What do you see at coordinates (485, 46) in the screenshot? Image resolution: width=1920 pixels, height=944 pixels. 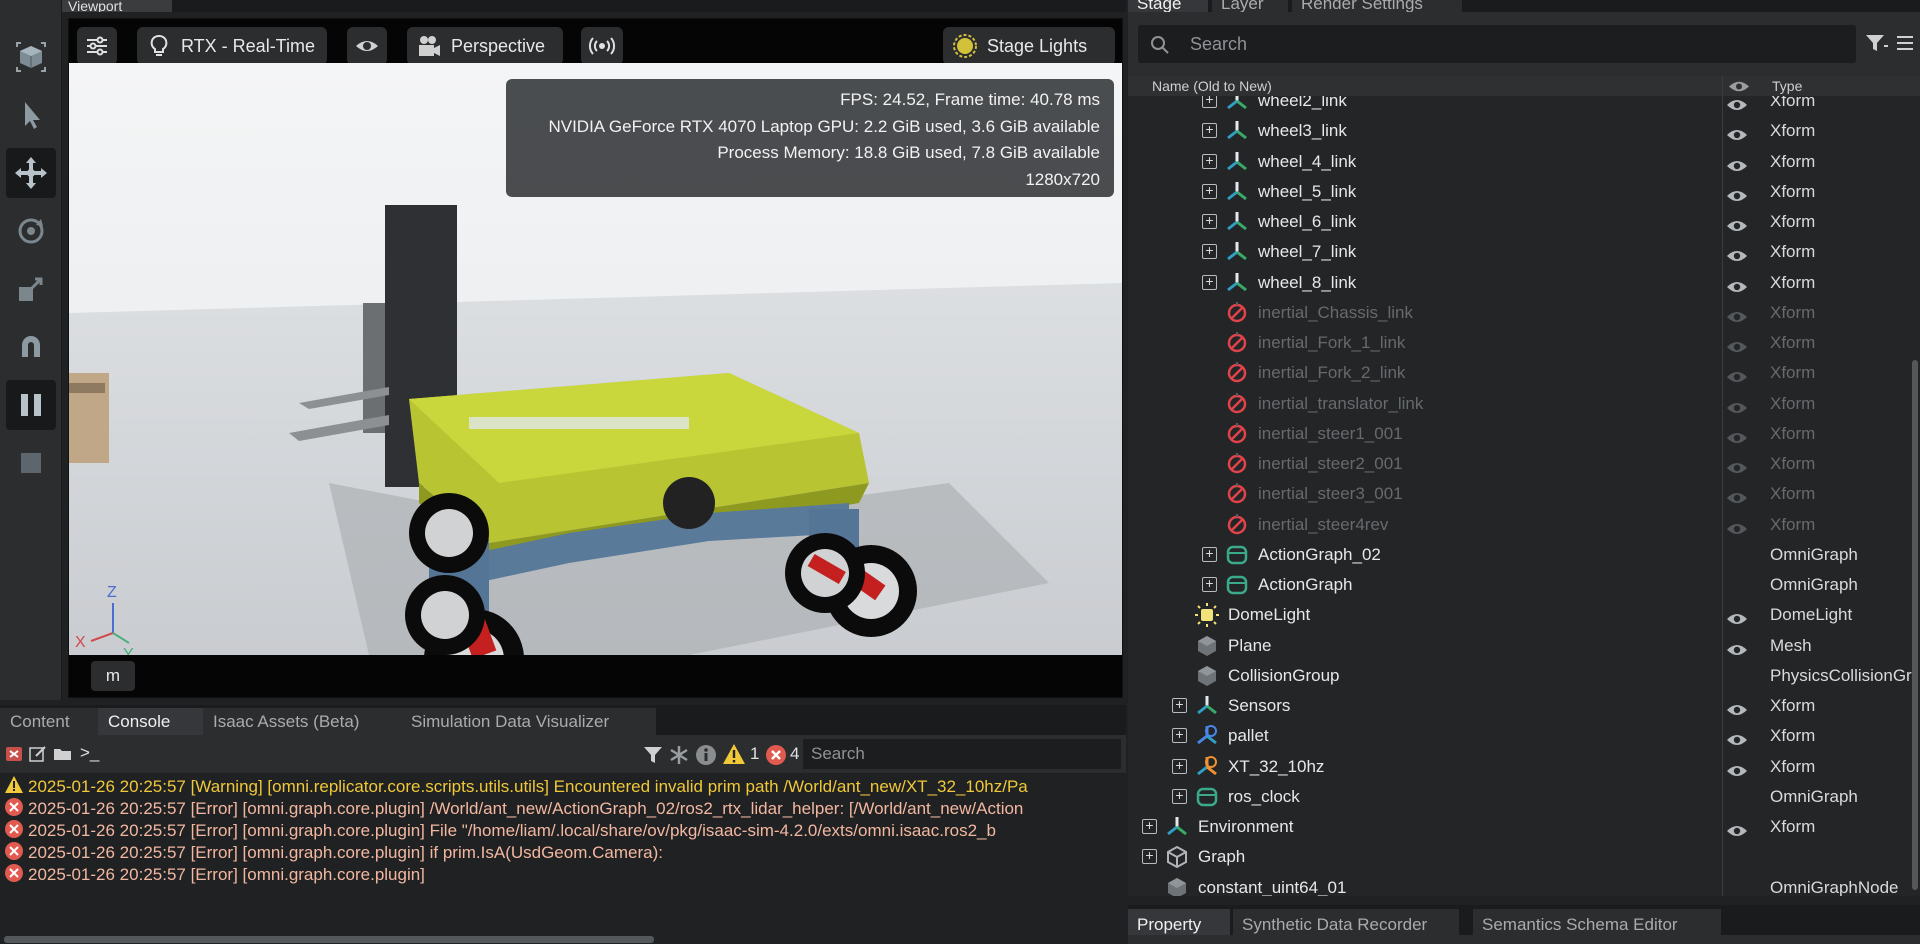 I see `camera-button: Perspective` at bounding box center [485, 46].